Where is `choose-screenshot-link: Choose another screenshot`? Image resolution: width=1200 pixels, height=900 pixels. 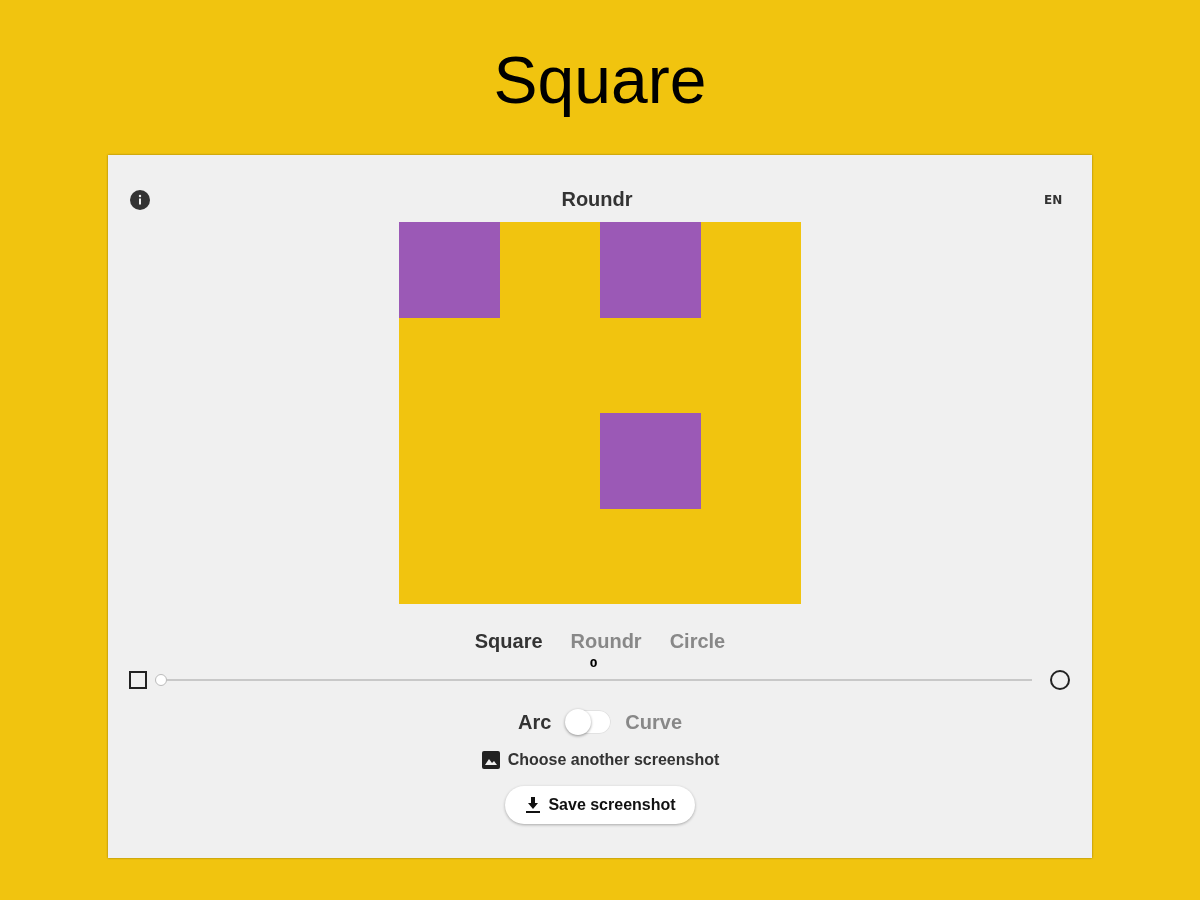
choose-screenshot-link: Choose another screenshot is located at coordinates (613, 760).